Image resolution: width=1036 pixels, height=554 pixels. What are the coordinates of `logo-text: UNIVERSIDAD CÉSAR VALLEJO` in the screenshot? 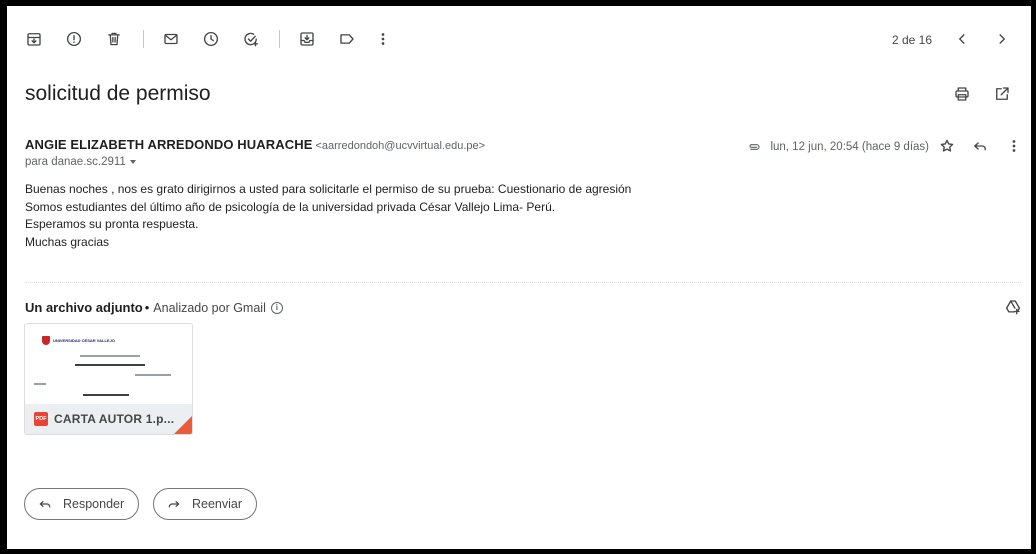 It's located at (84, 340).